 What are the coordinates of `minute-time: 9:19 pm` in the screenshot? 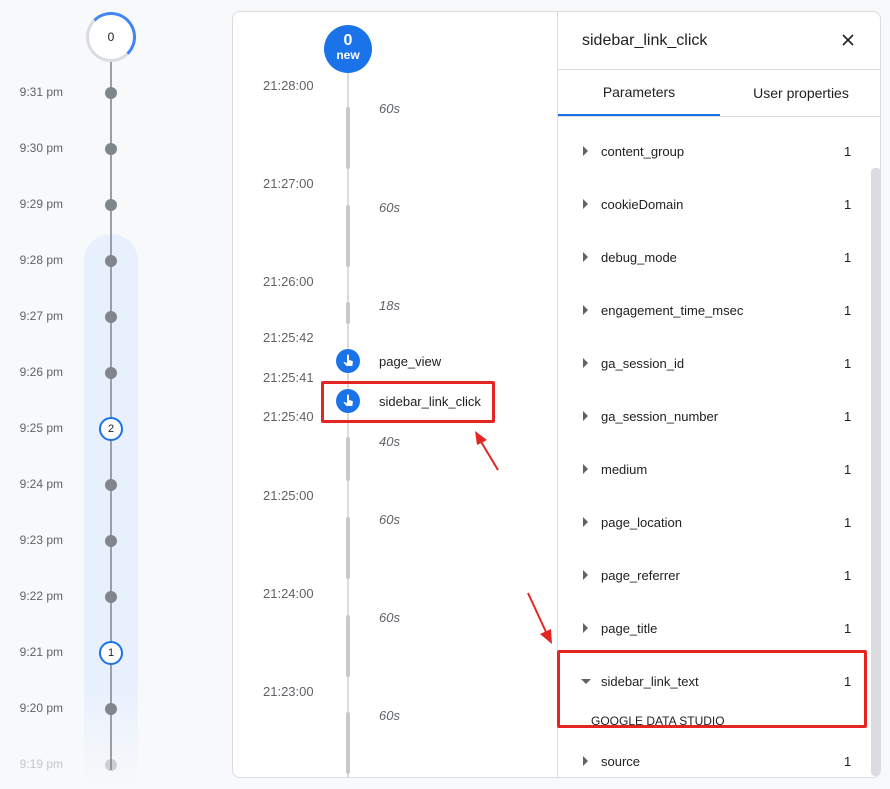 It's located at (41, 764).